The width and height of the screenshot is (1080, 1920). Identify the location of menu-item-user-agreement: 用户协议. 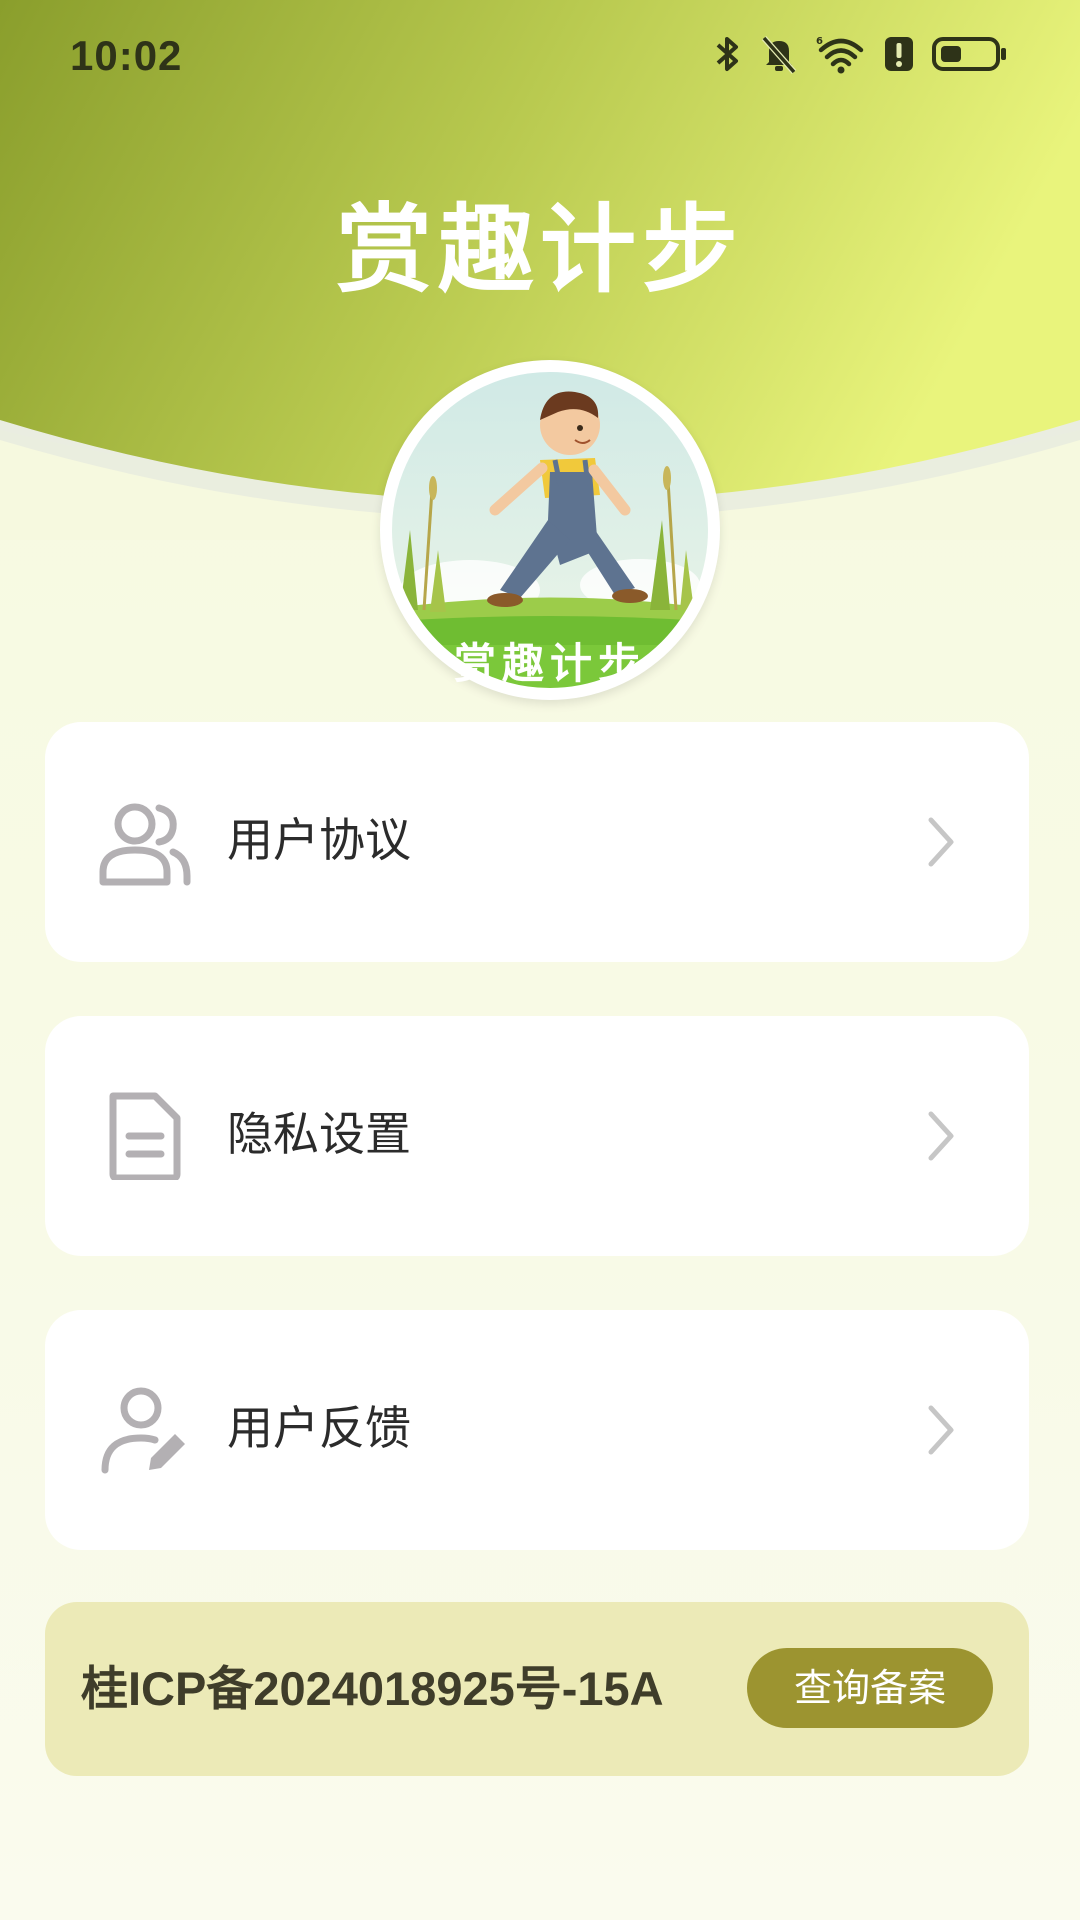
(537, 842).